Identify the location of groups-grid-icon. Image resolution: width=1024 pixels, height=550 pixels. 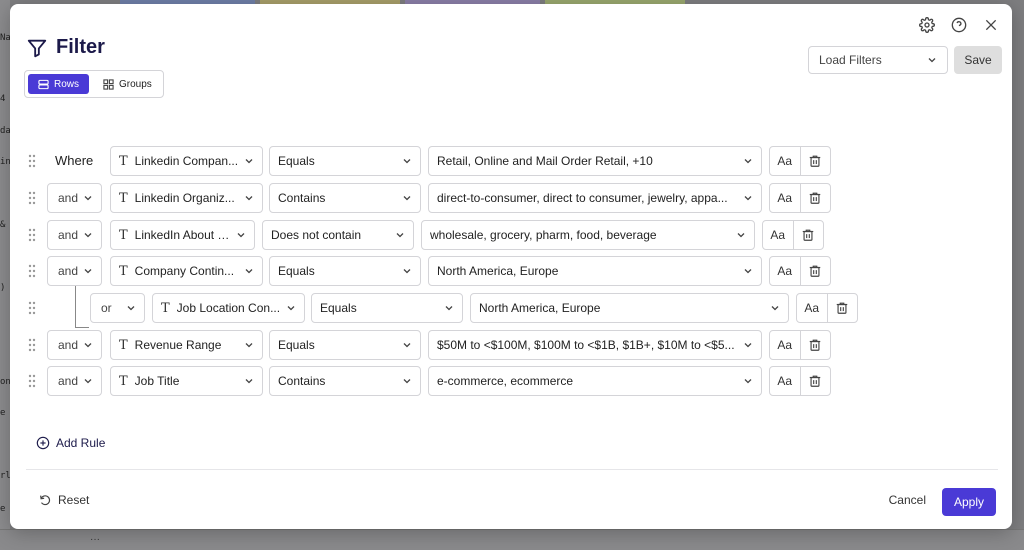
(108, 84).